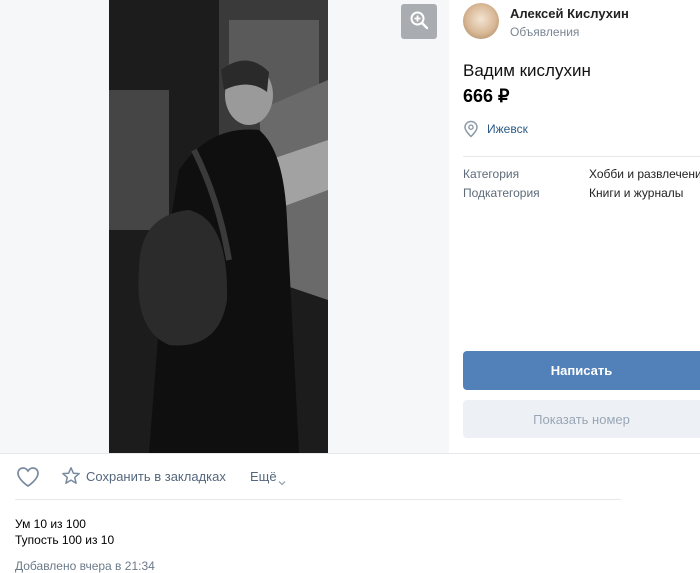 This screenshot has width=700, height=573. I want to click on seller-name: Алексей Кислухин, so click(569, 13).